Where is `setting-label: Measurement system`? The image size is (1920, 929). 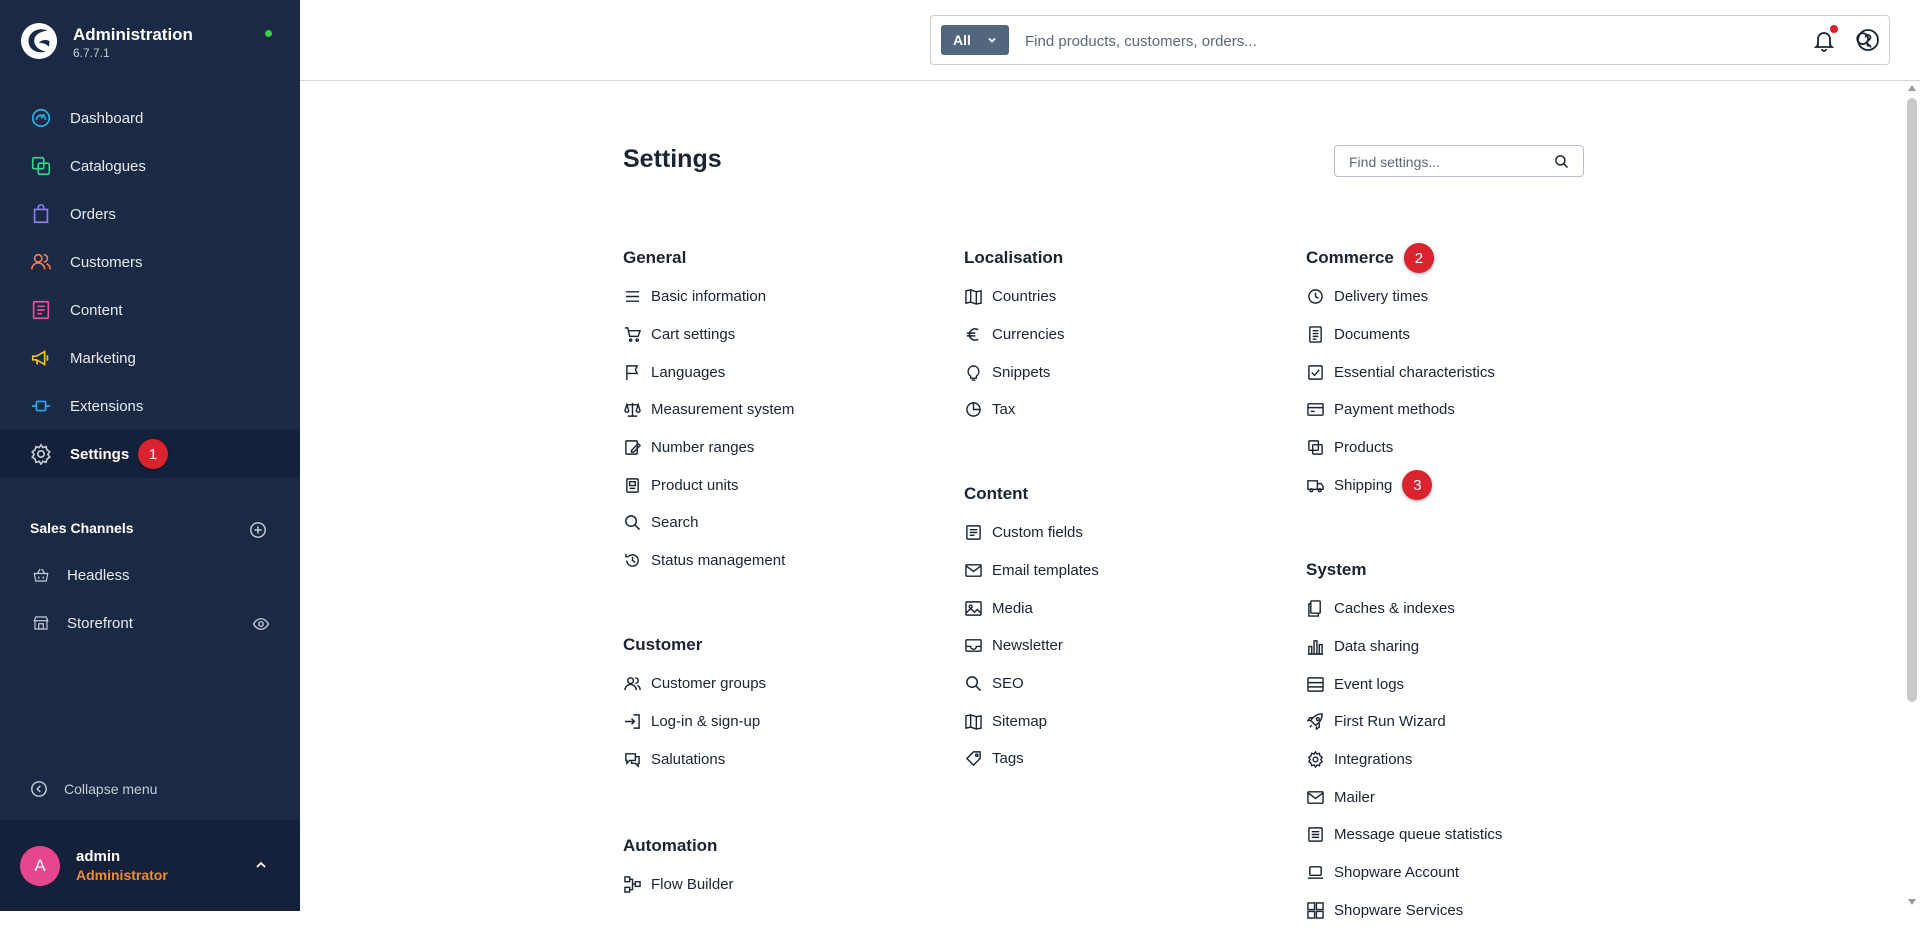
setting-label: Measurement system is located at coordinates (722, 409).